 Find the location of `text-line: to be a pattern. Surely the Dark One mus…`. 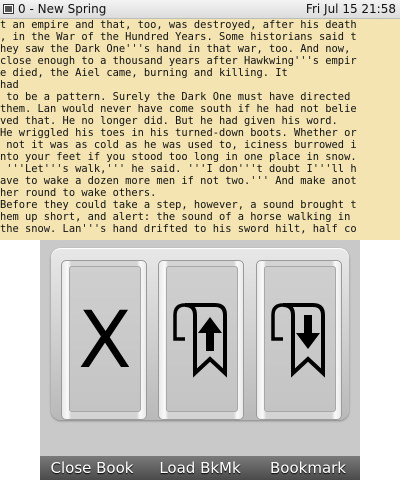

text-line: to be a pattern. Surely the Dark One mus… is located at coordinates (175, 97).